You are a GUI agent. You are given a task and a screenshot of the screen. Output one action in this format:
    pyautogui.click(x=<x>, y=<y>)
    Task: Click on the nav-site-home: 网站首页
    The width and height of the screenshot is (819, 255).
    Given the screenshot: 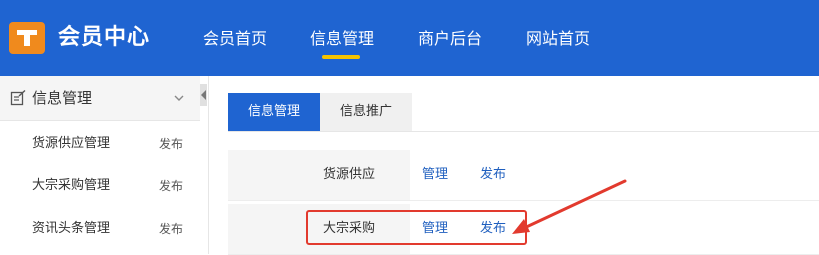 What is the action you would take?
    pyautogui.click(x=558, y=39)
    